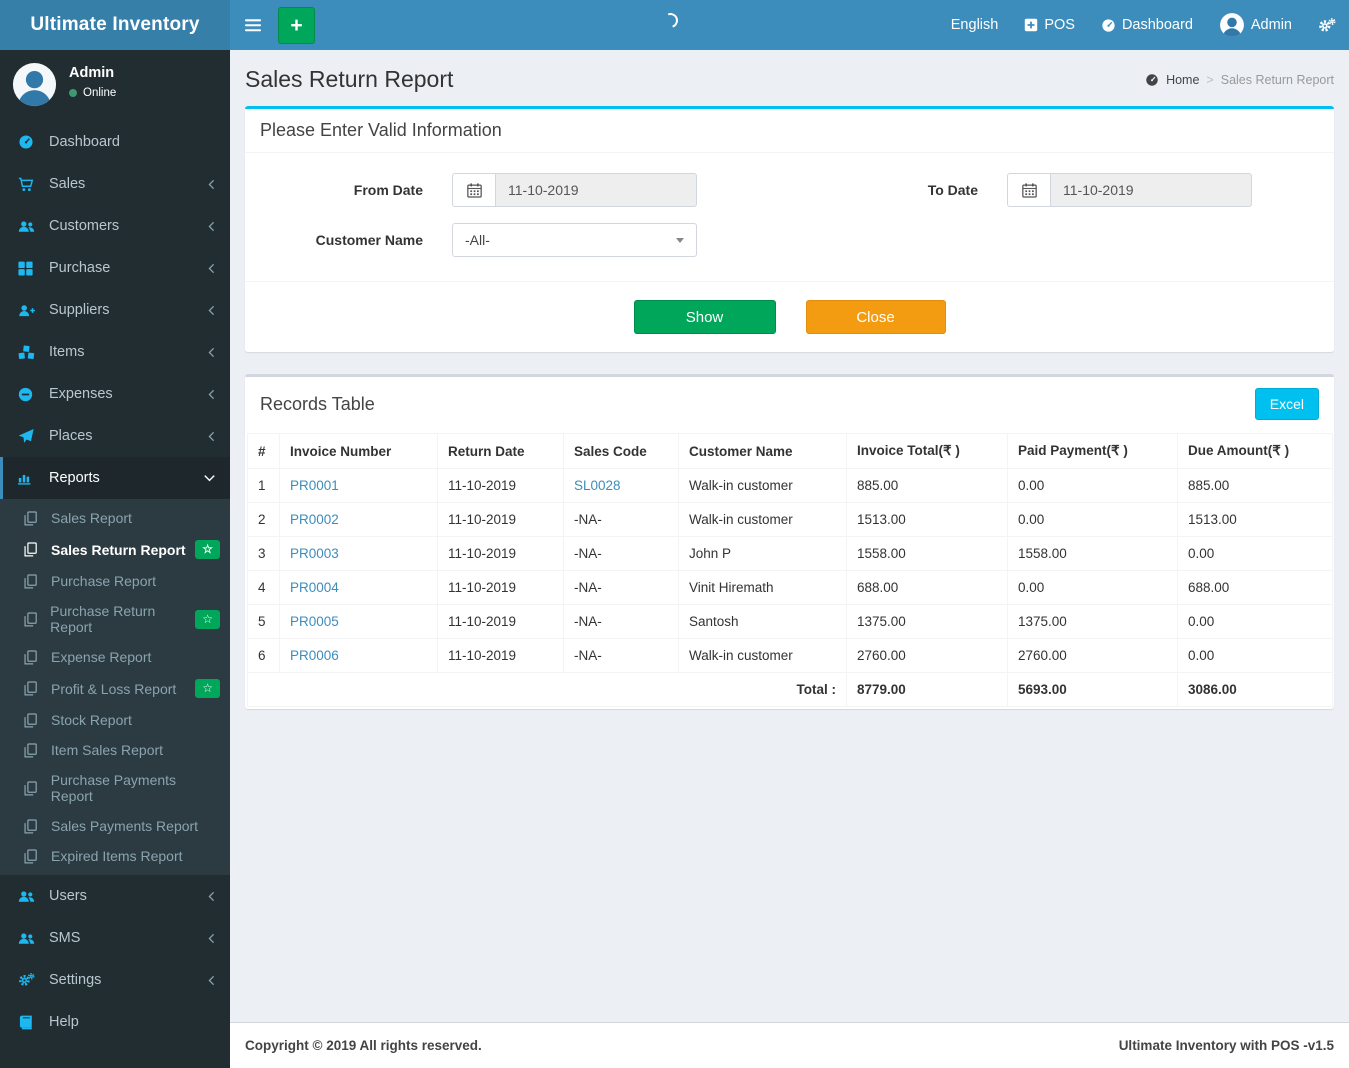 The image size is (1349, 1068). I want to click on invoice-number-link: PR0001, so click(314, 485).